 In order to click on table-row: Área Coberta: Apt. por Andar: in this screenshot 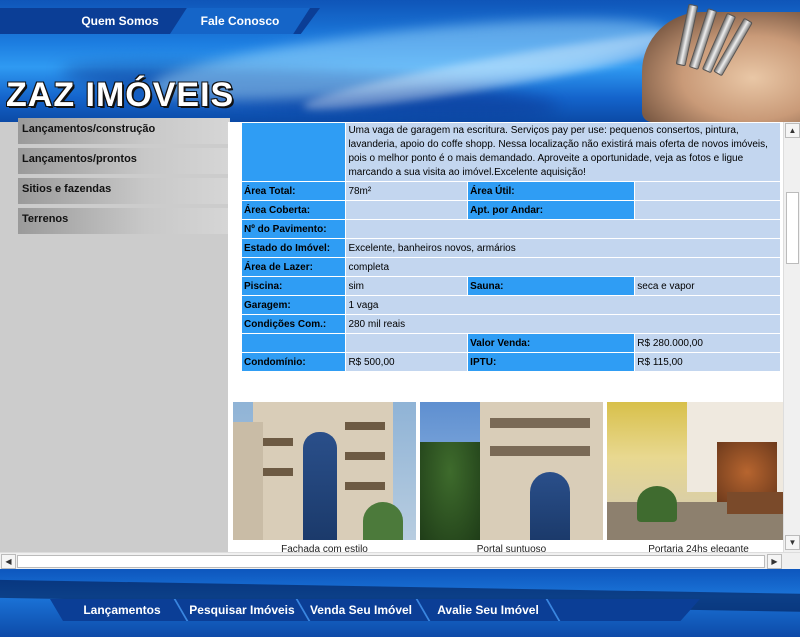, I will do `click(511, 210)`.